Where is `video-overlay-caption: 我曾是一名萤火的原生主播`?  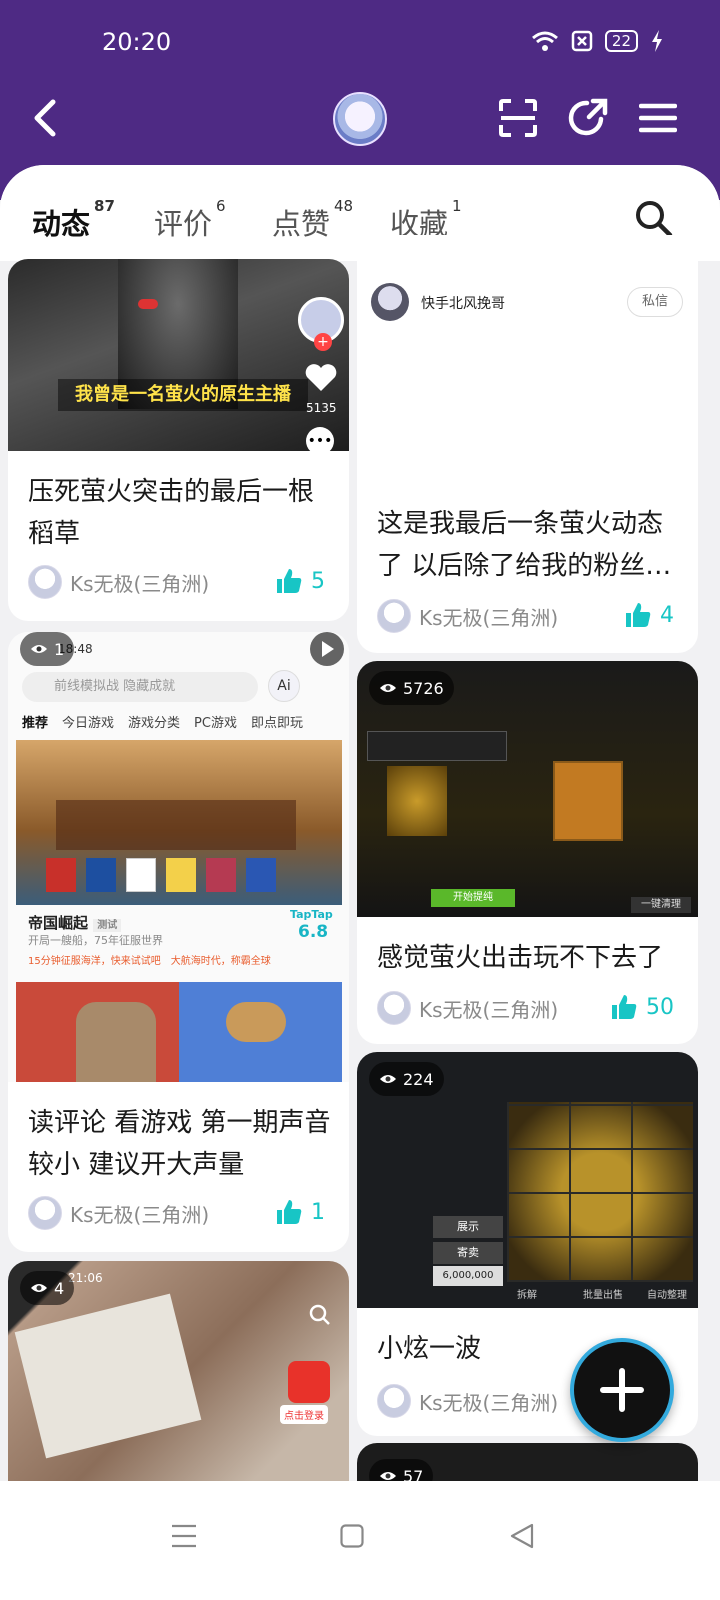
video-overlay-caption: 我曾是一名萤火的原生主播 is located at coordinates (183, 395).